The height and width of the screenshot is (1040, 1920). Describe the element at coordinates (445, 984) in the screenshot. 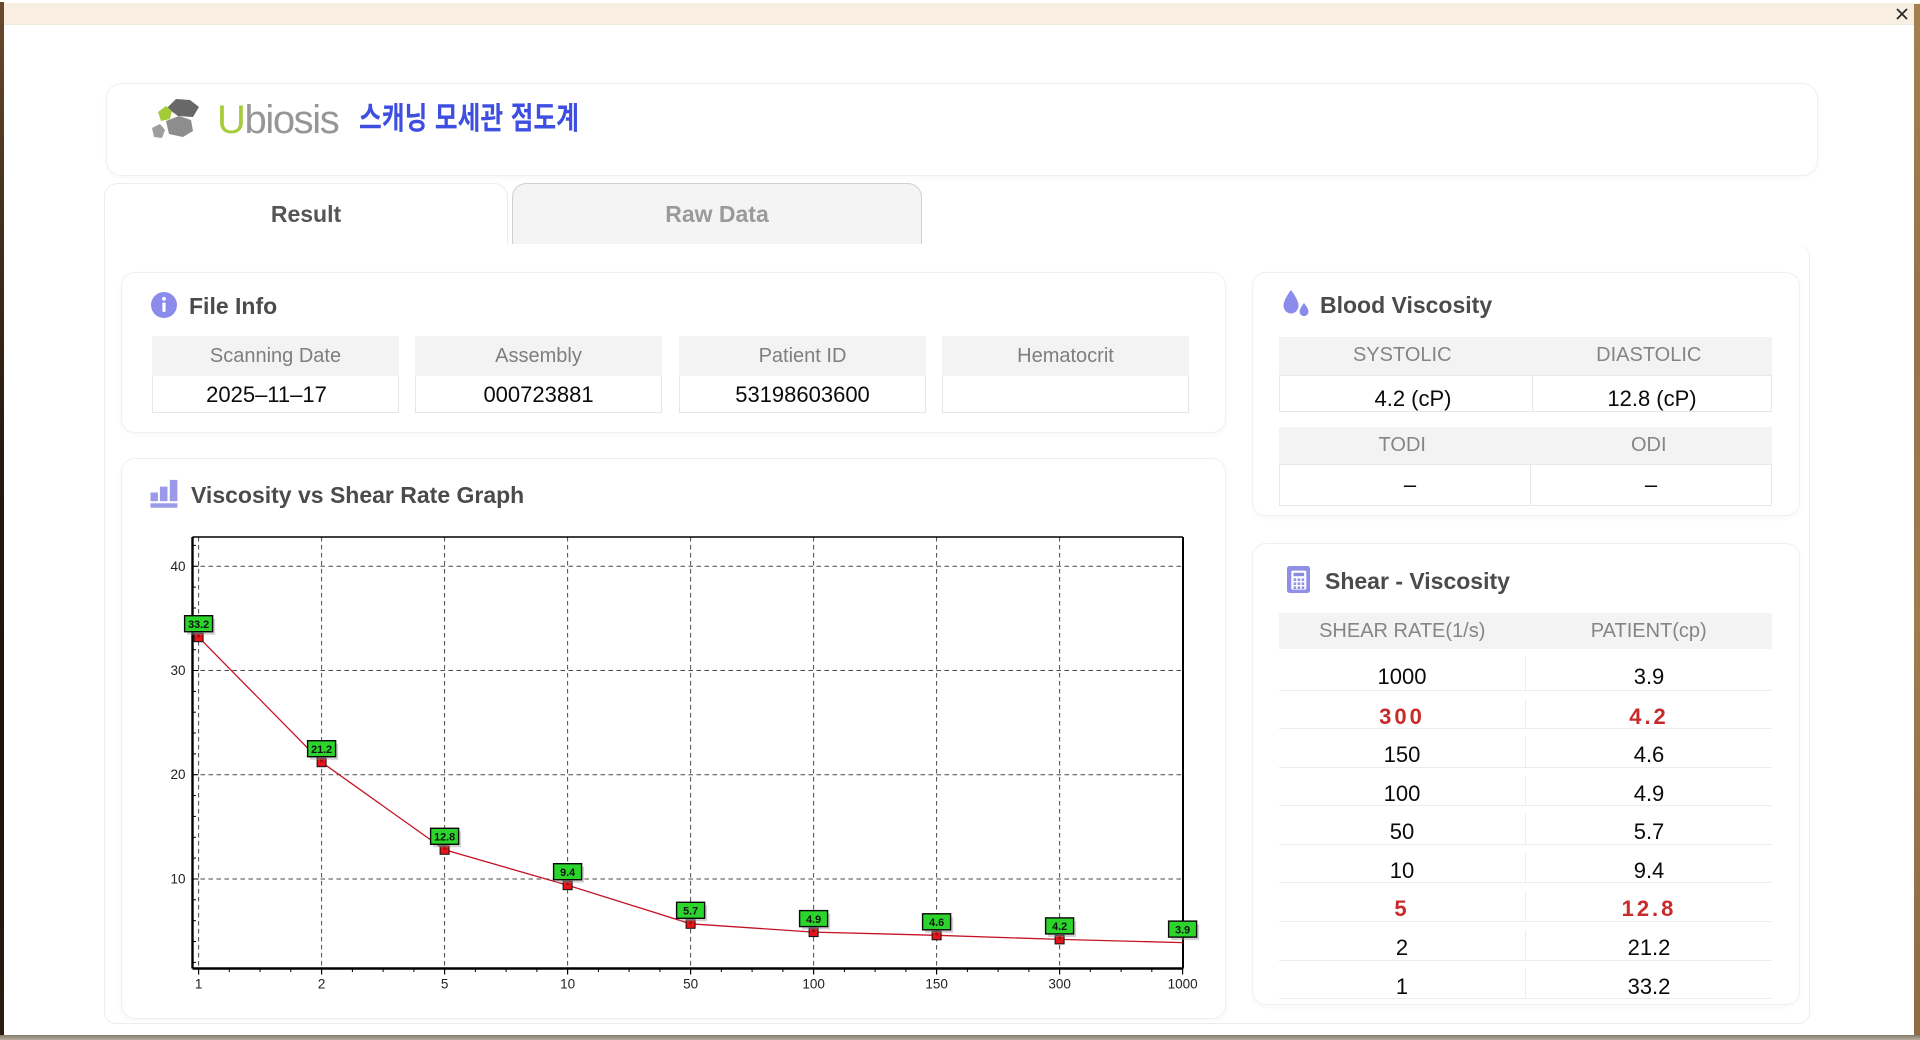

I see `svg-text: 5` at that location.